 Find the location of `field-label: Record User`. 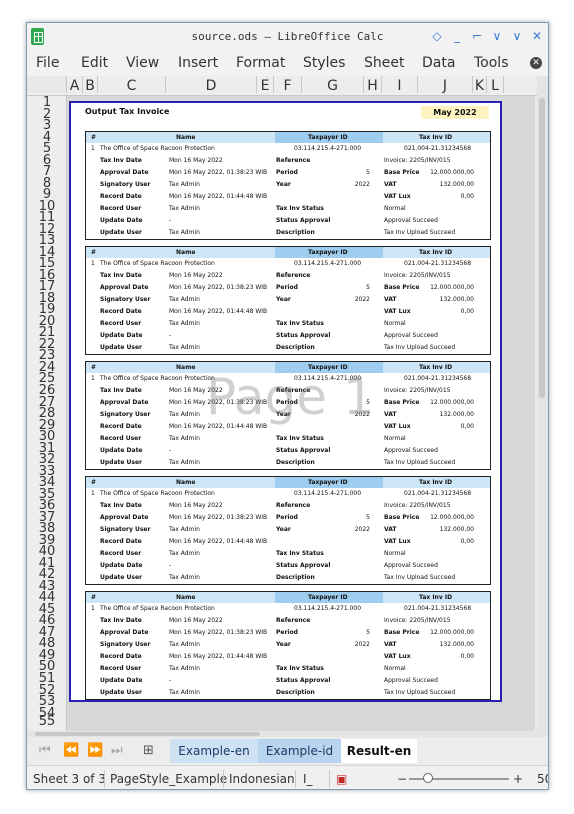

field-label: Record User is located at coordinates (121, 438).